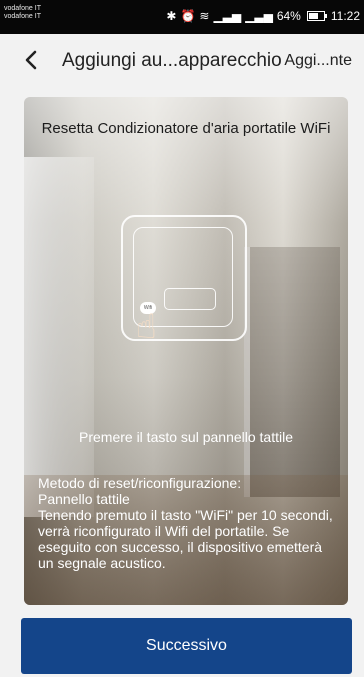  What do you see at coordinates (146, 327) in the screenshot?
I see `pointing-hand-icon: ☝` at bounding box center [146, 327].